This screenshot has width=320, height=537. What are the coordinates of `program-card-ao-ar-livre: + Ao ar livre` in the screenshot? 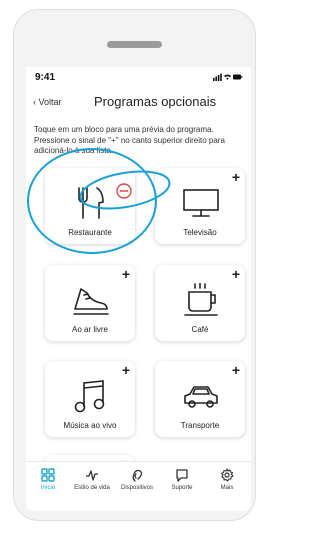 It's located at (90, 303).